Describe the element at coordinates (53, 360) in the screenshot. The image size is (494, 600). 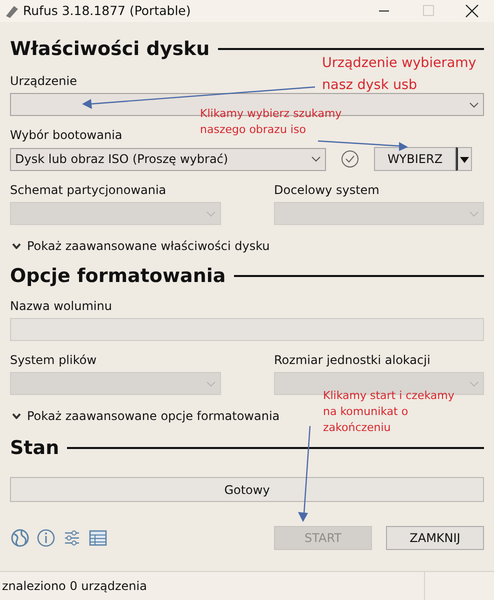
I see `field-label: System plików` at that location.